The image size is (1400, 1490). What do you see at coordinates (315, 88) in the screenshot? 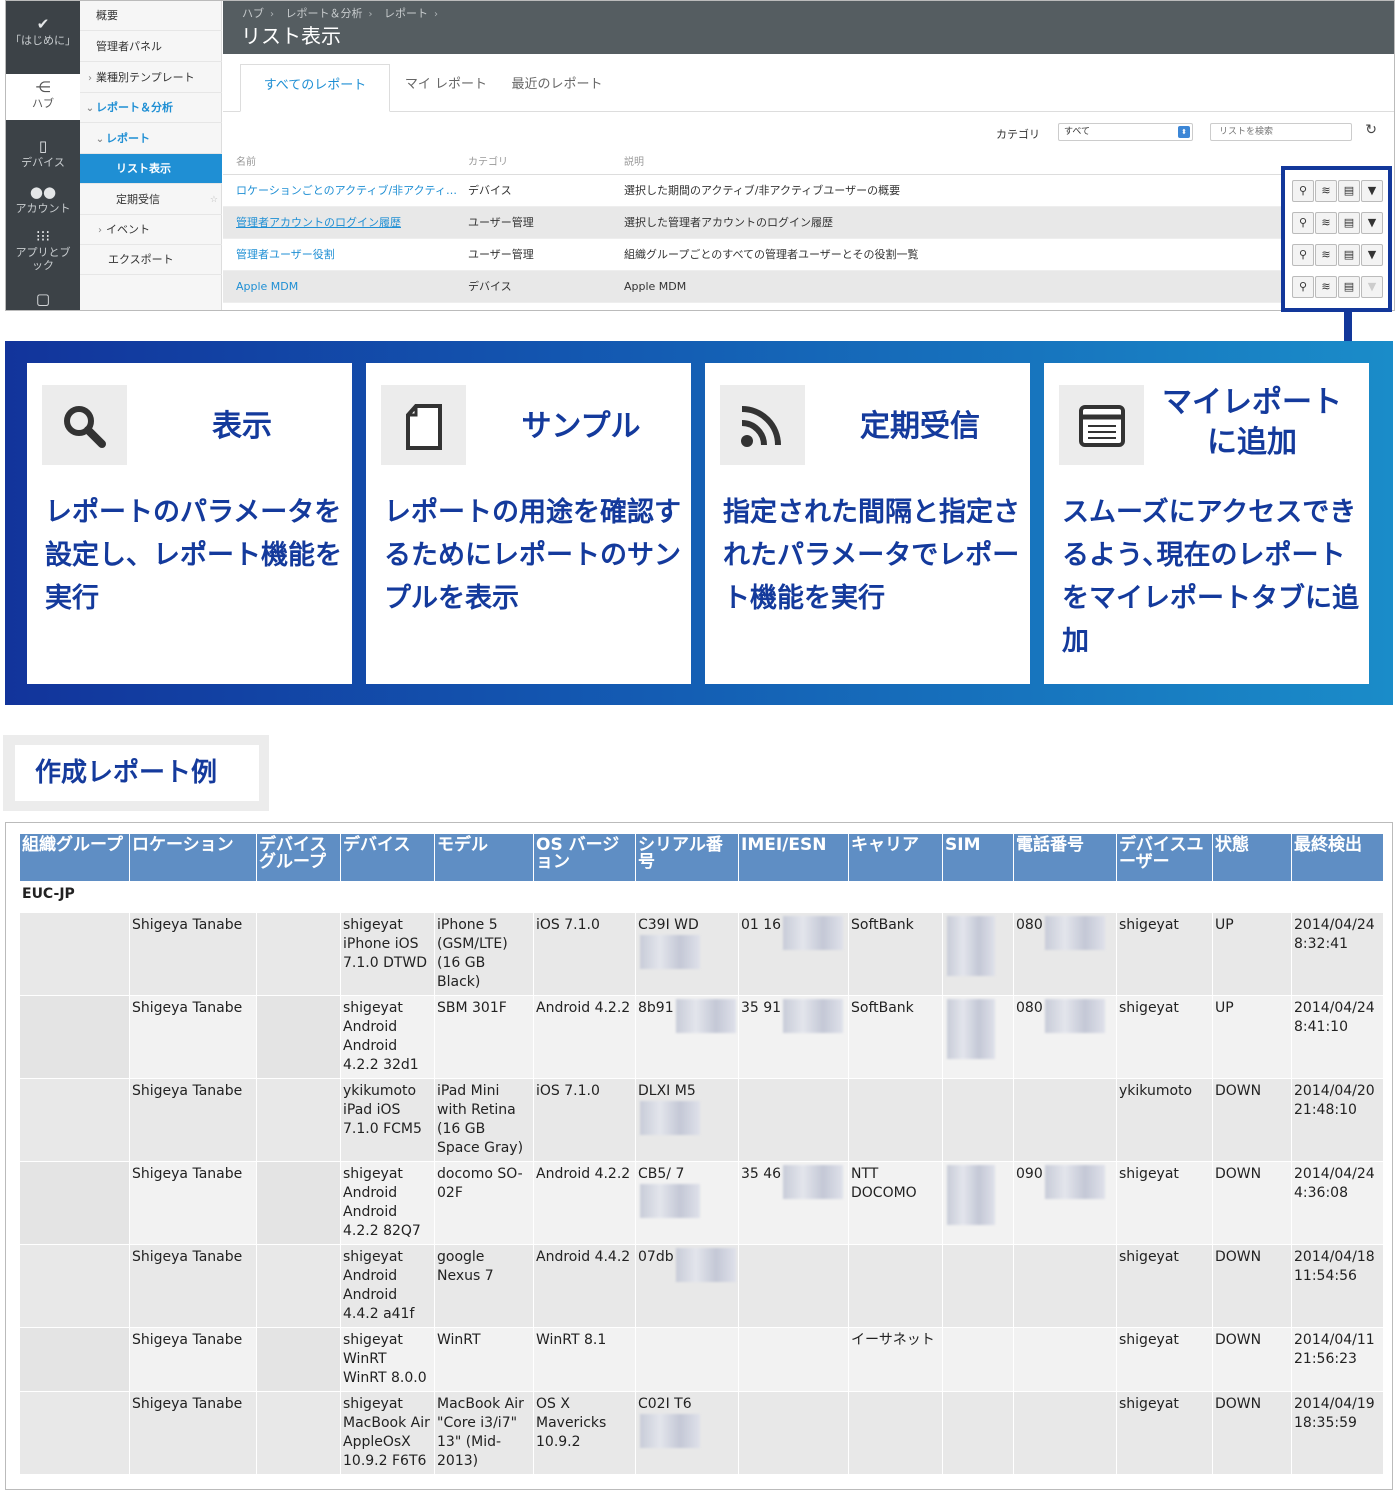
I see `tab-all-reports: すべてのレポート` at bounding box center [315, 88].